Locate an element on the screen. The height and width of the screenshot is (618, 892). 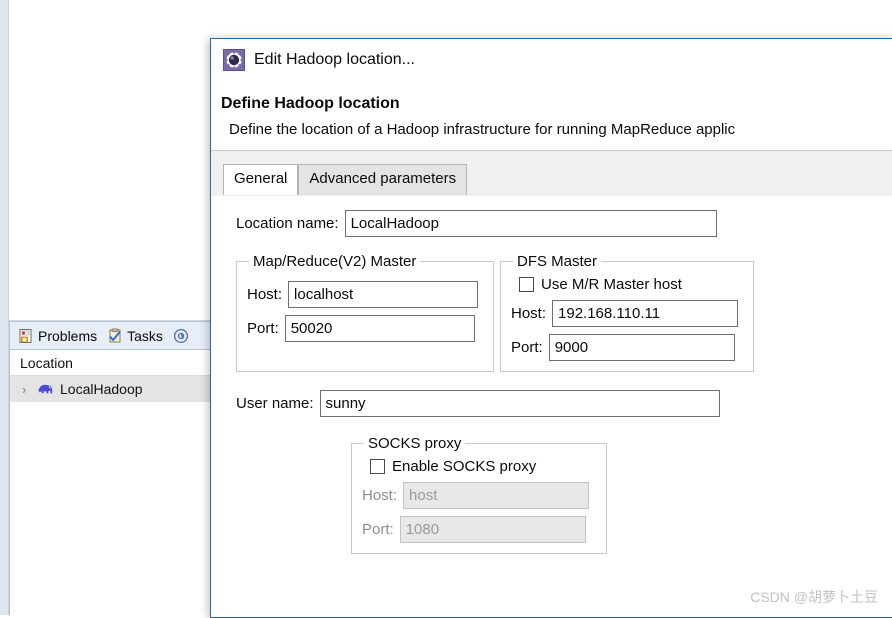
enable-socks-proxy-label: Enable SOCKS proxy is located at coordinates (464, 466).